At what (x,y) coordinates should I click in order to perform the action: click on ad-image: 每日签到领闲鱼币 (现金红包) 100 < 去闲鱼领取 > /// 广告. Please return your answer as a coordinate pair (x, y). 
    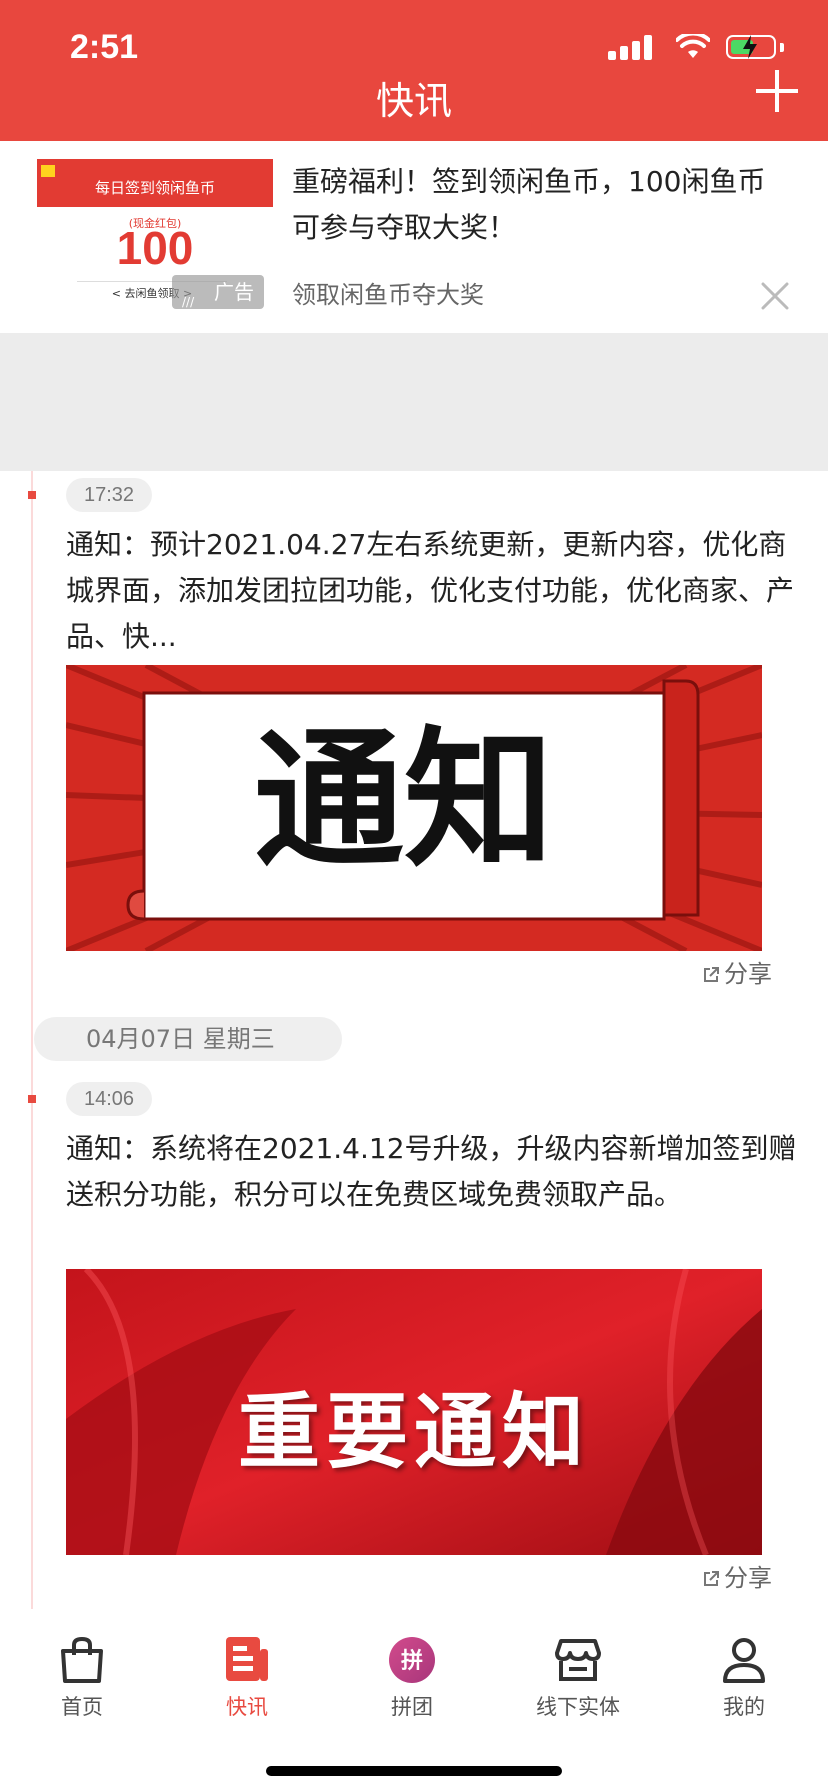
    Looking at the image, I should click on (155, 236).